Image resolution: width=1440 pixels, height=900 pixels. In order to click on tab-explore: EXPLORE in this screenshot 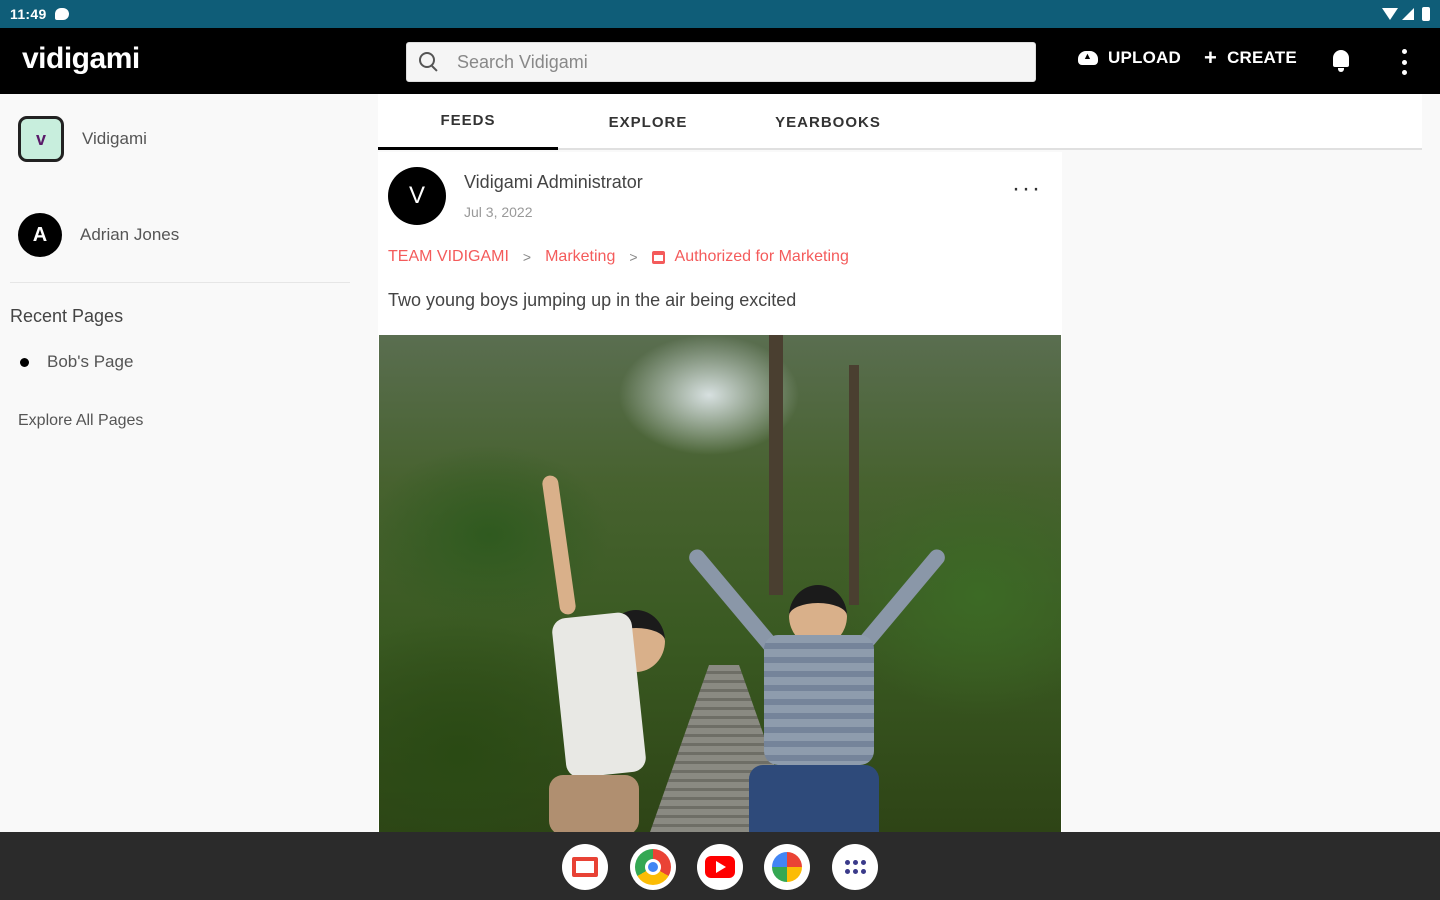, I will do `click(648, 122)`.